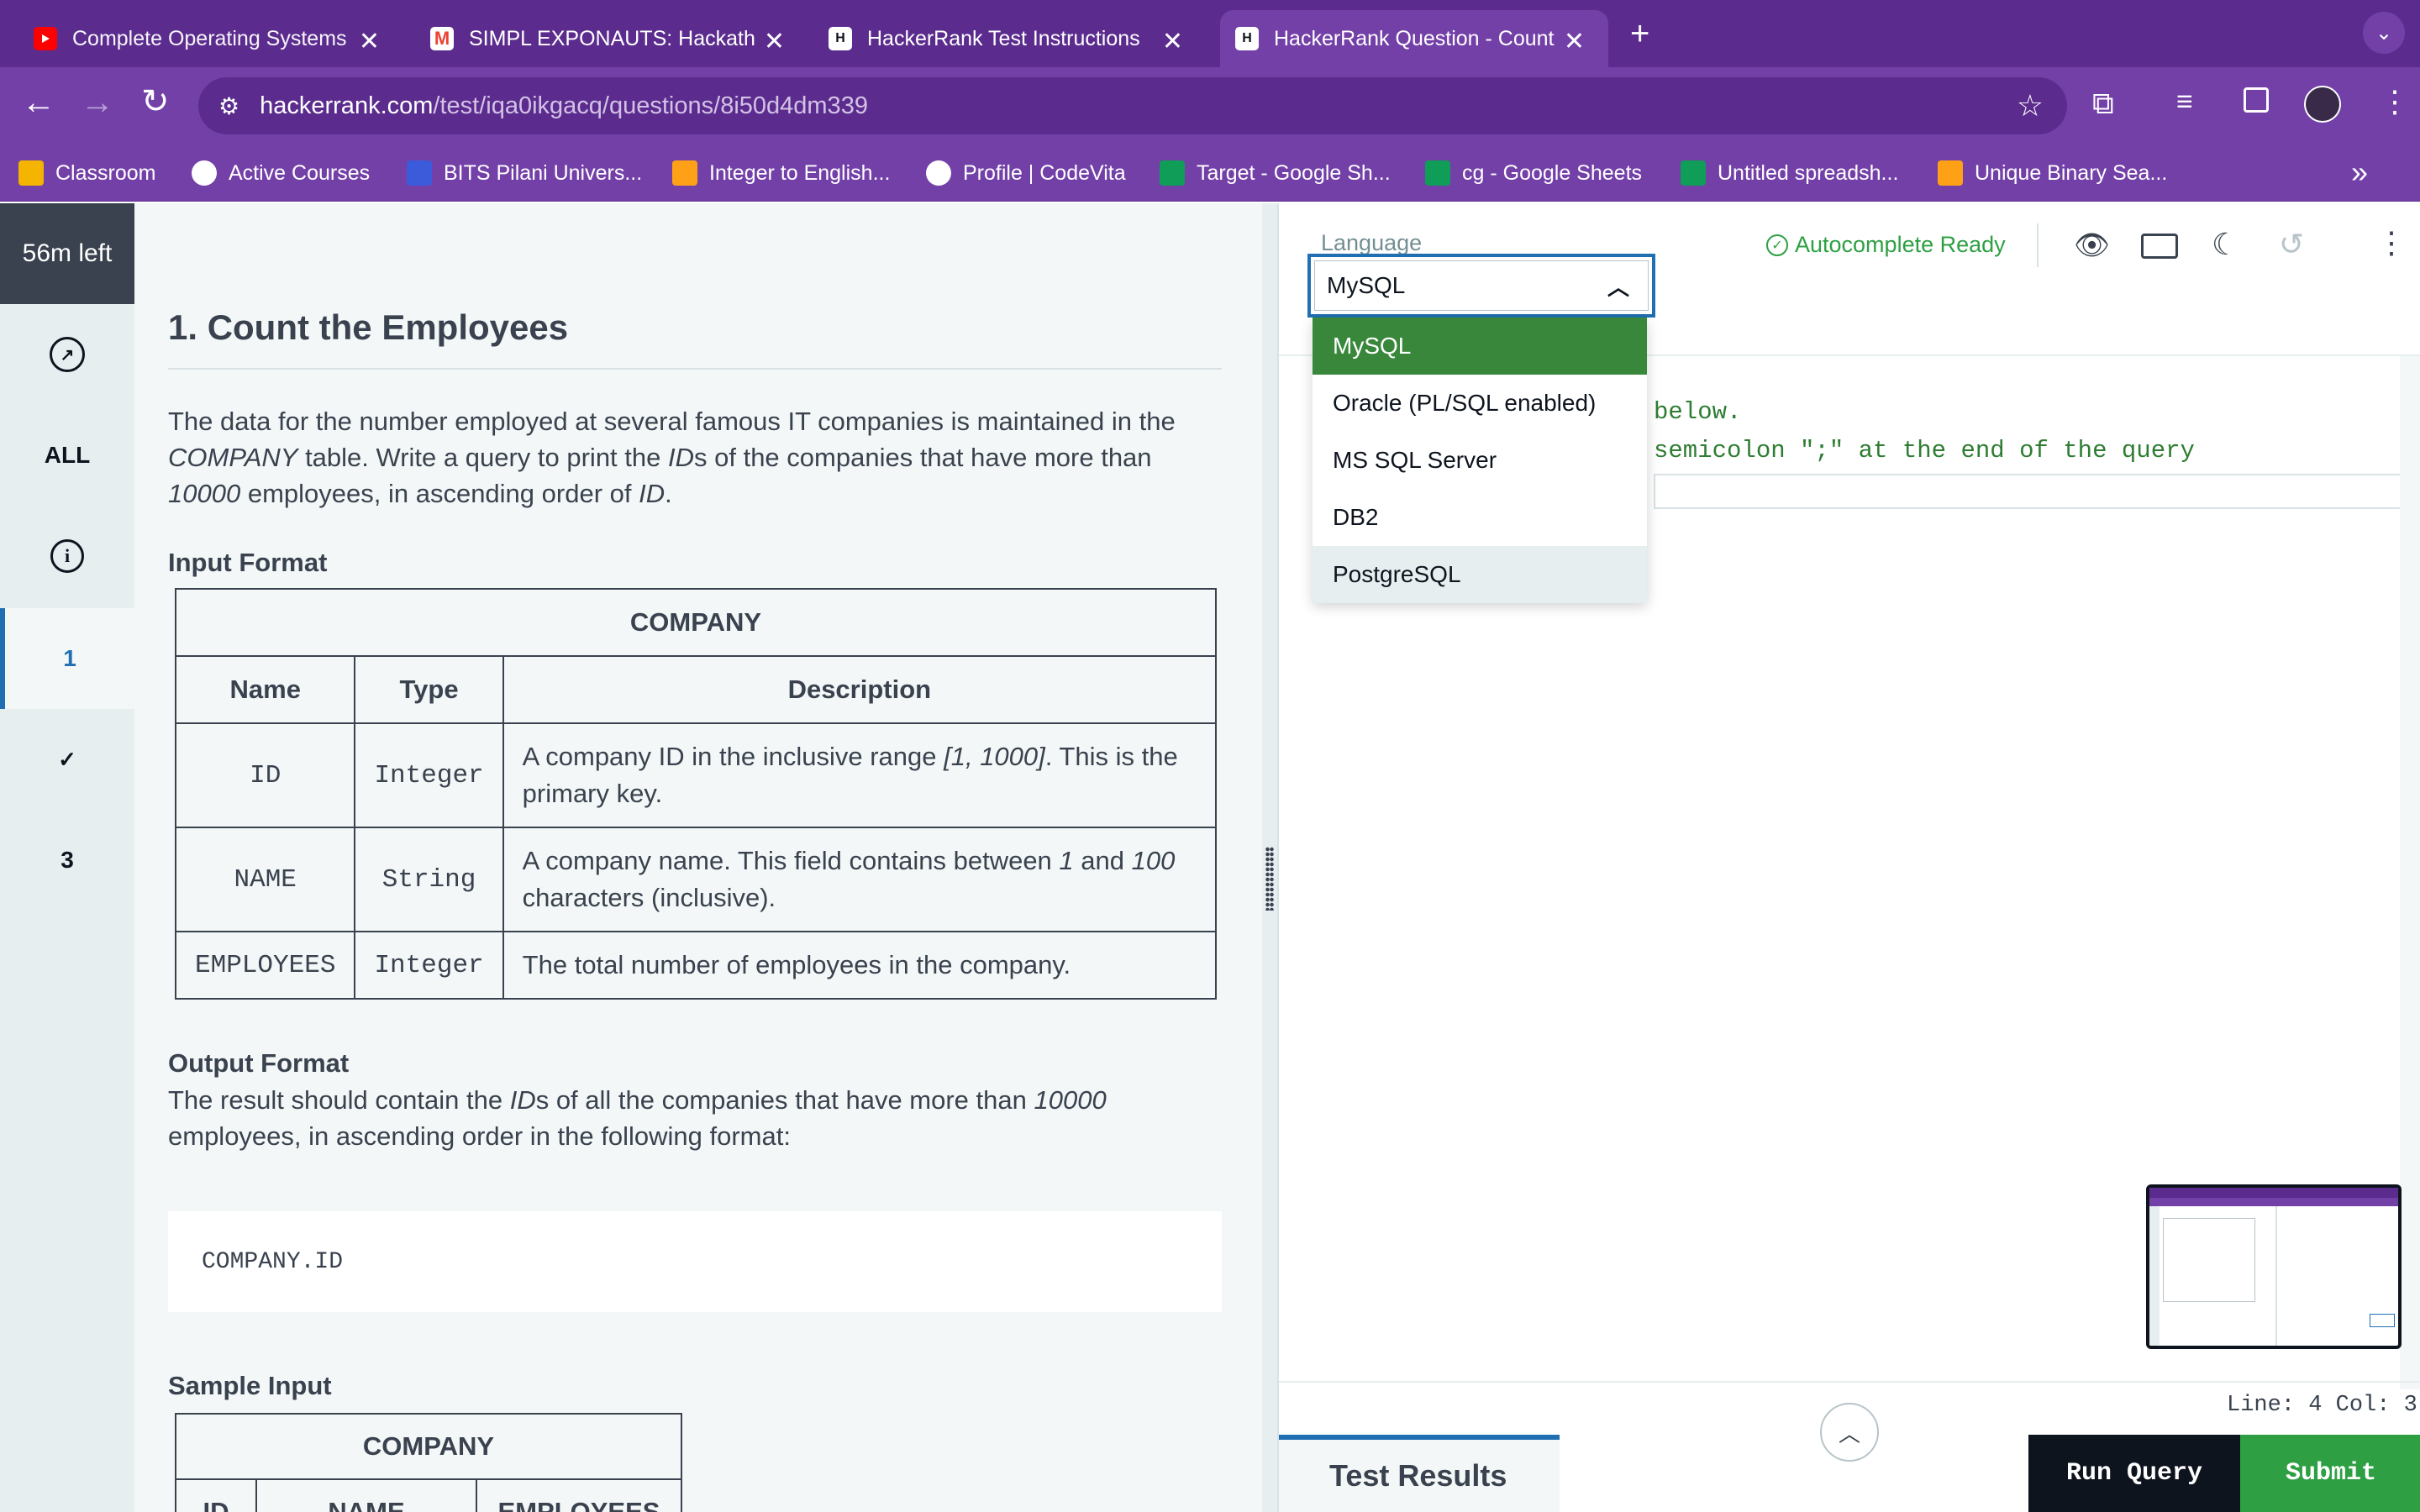 This screenshot has width=2420, height=1512. I want to click on sidebar-question-2-done: ✓, so click(67, 759).